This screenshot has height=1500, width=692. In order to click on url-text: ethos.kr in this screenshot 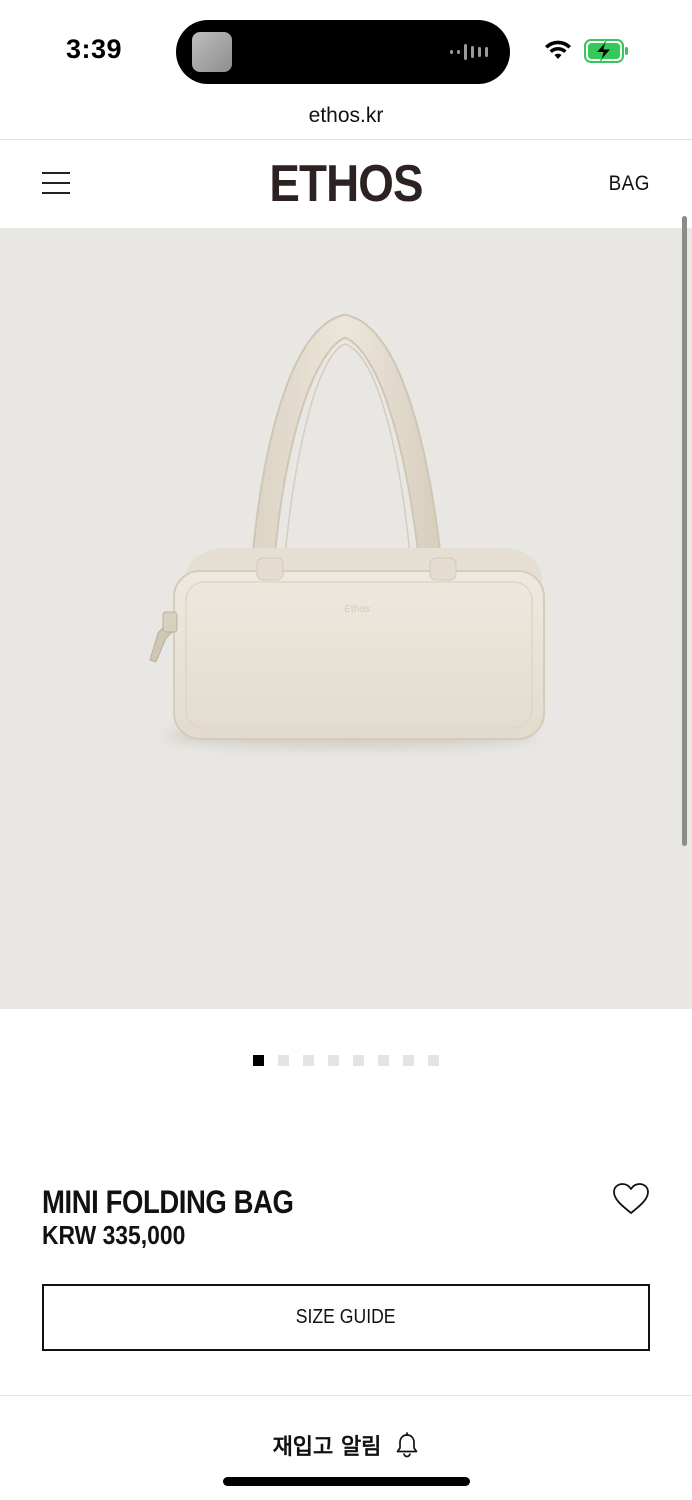, I will do `click(346, 115)`.